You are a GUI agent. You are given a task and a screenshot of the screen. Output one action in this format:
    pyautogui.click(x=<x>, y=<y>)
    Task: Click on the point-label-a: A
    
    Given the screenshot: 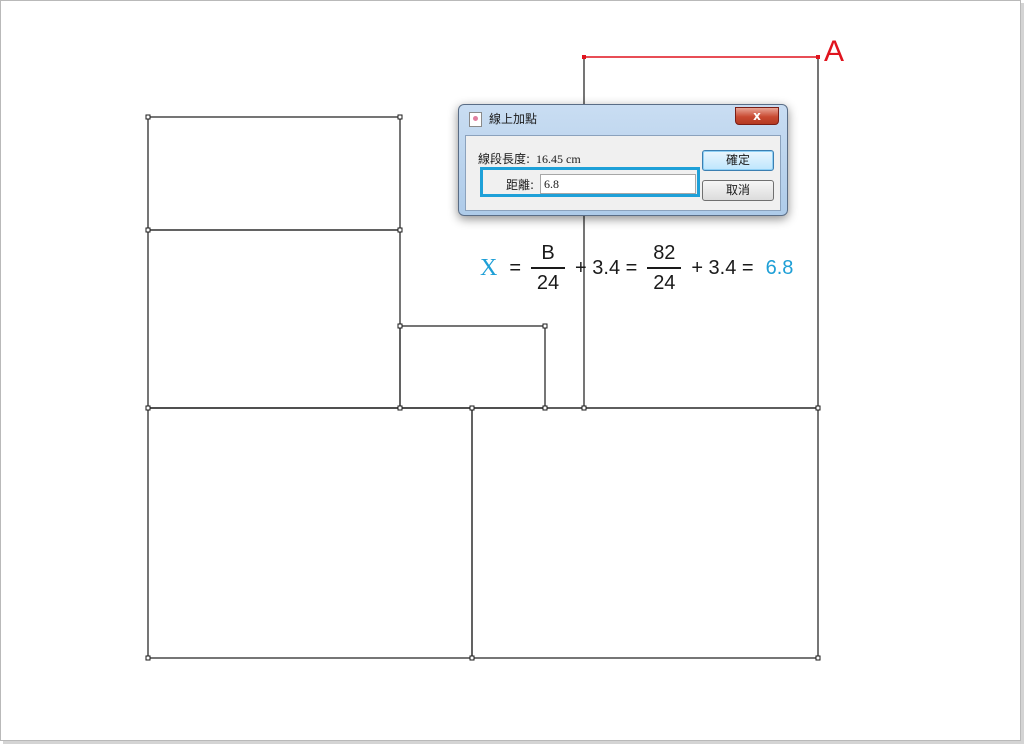 What is the action you would take?
    pyautogui.click(x=834, y=51)
    